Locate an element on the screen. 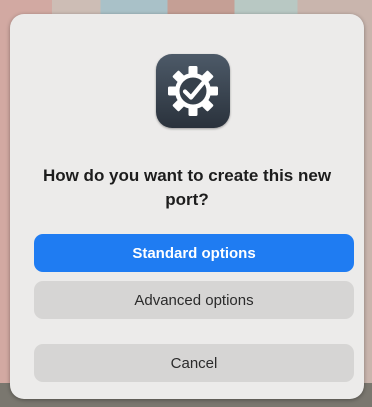 This screenshot has height=407, width=372. standard-options-label: Standard options is located at coordinates (194, 253).